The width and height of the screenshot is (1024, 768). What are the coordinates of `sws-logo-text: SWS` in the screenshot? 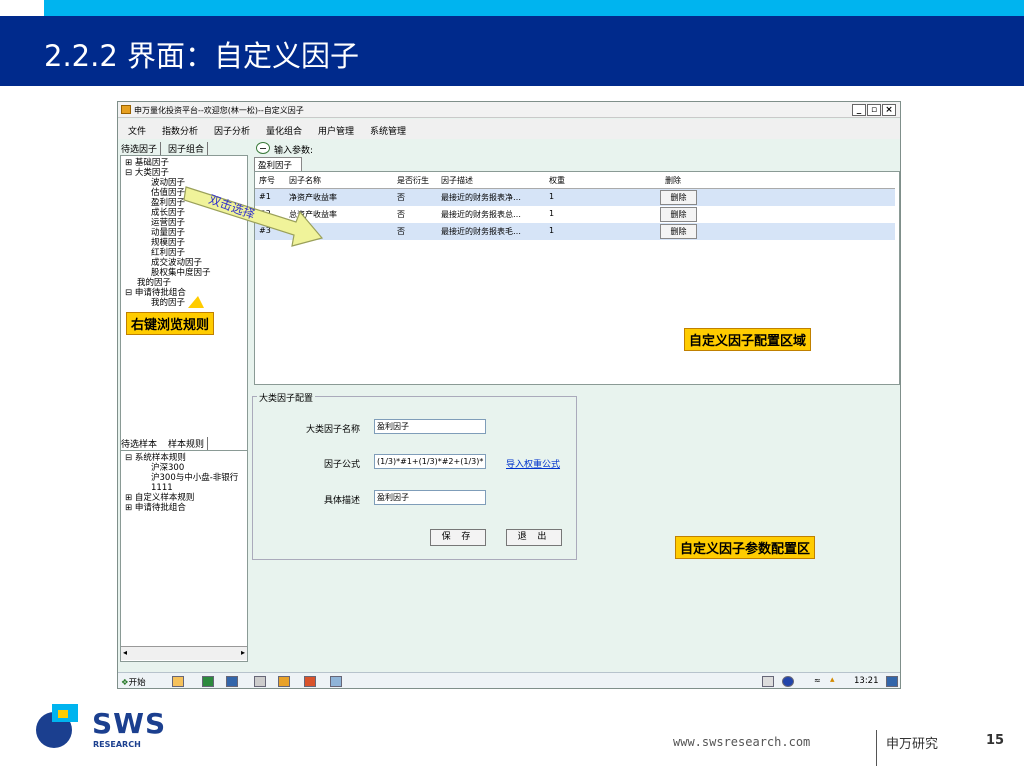 It's located at (129, 723).